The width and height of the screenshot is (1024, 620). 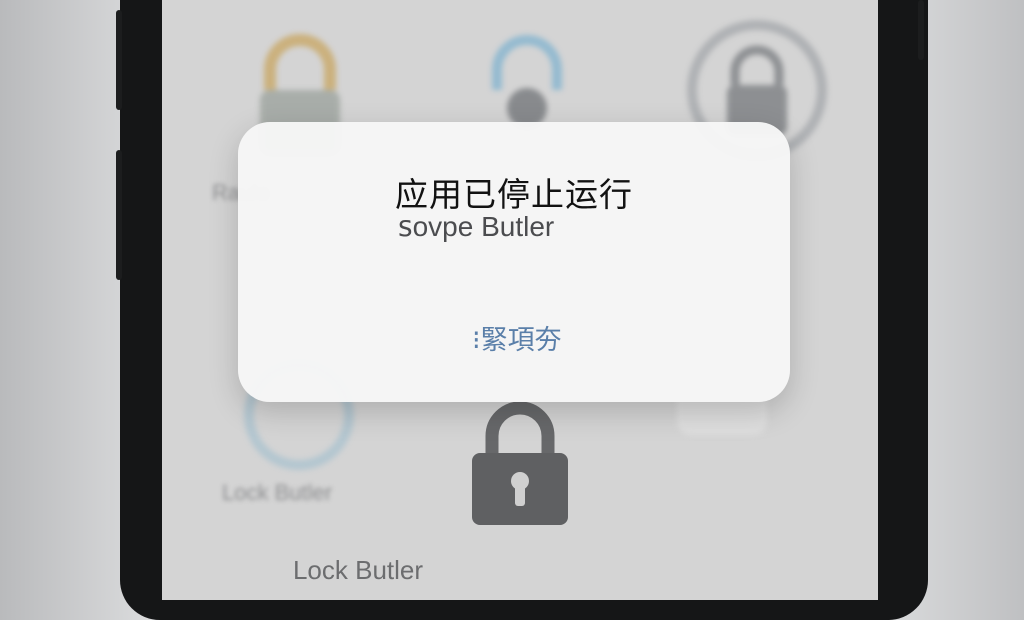 What do you see at coordinates (119, 215) in the screenshot?
I see `phone-volume-button` at bounding box center [119, 215].